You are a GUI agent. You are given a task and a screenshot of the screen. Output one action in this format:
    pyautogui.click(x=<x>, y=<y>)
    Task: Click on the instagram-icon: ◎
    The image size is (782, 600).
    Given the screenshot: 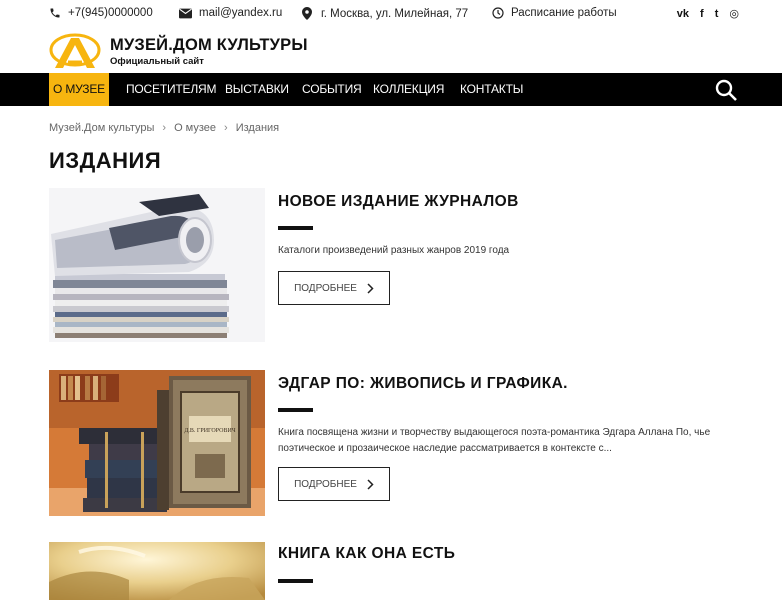 What is the action you would take?
    pyautogui.click(x=734, y=14)
    